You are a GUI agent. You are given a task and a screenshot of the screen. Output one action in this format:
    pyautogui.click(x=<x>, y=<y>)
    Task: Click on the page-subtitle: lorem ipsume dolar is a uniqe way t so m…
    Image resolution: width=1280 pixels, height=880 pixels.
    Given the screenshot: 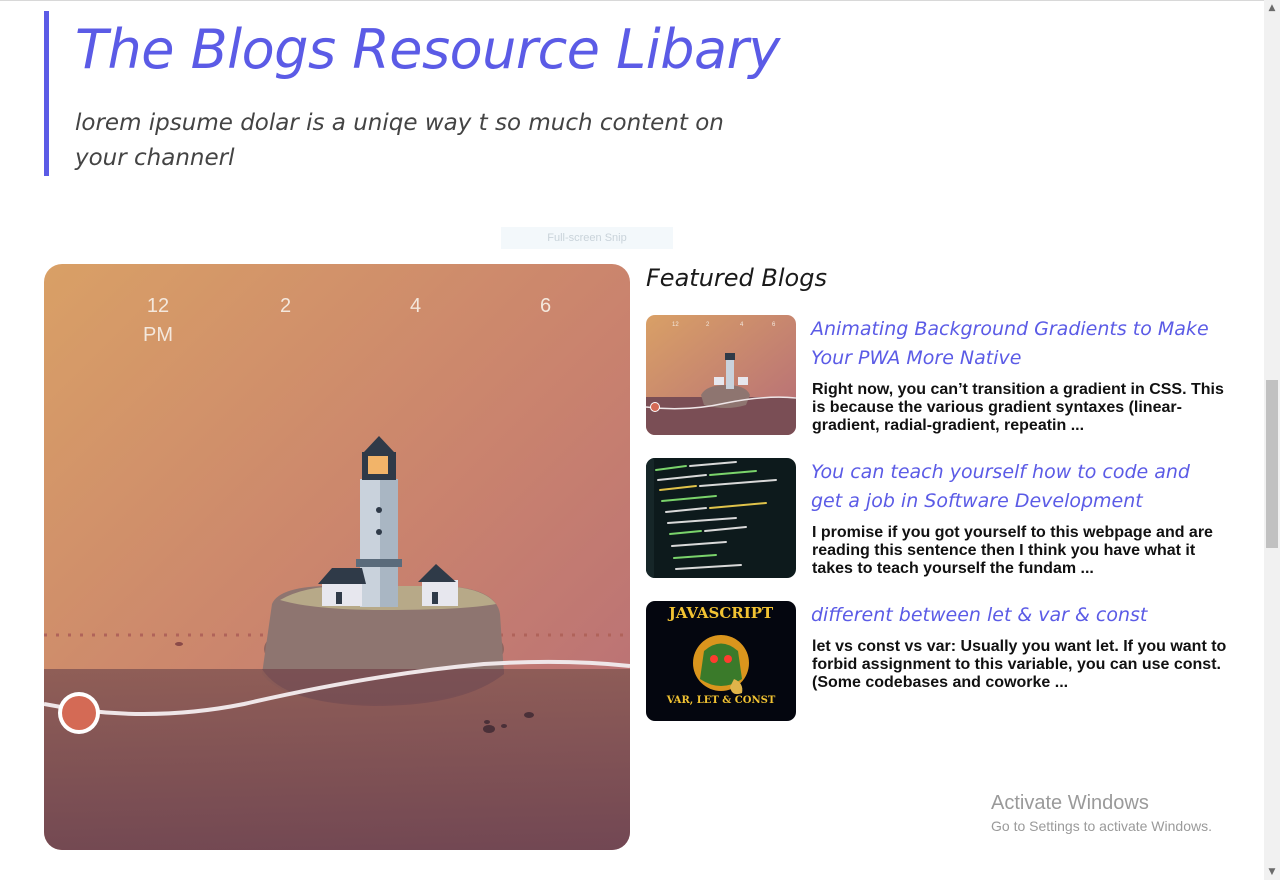 What is the action you would take?
    pyautogui.click(x=399, y=140)
    